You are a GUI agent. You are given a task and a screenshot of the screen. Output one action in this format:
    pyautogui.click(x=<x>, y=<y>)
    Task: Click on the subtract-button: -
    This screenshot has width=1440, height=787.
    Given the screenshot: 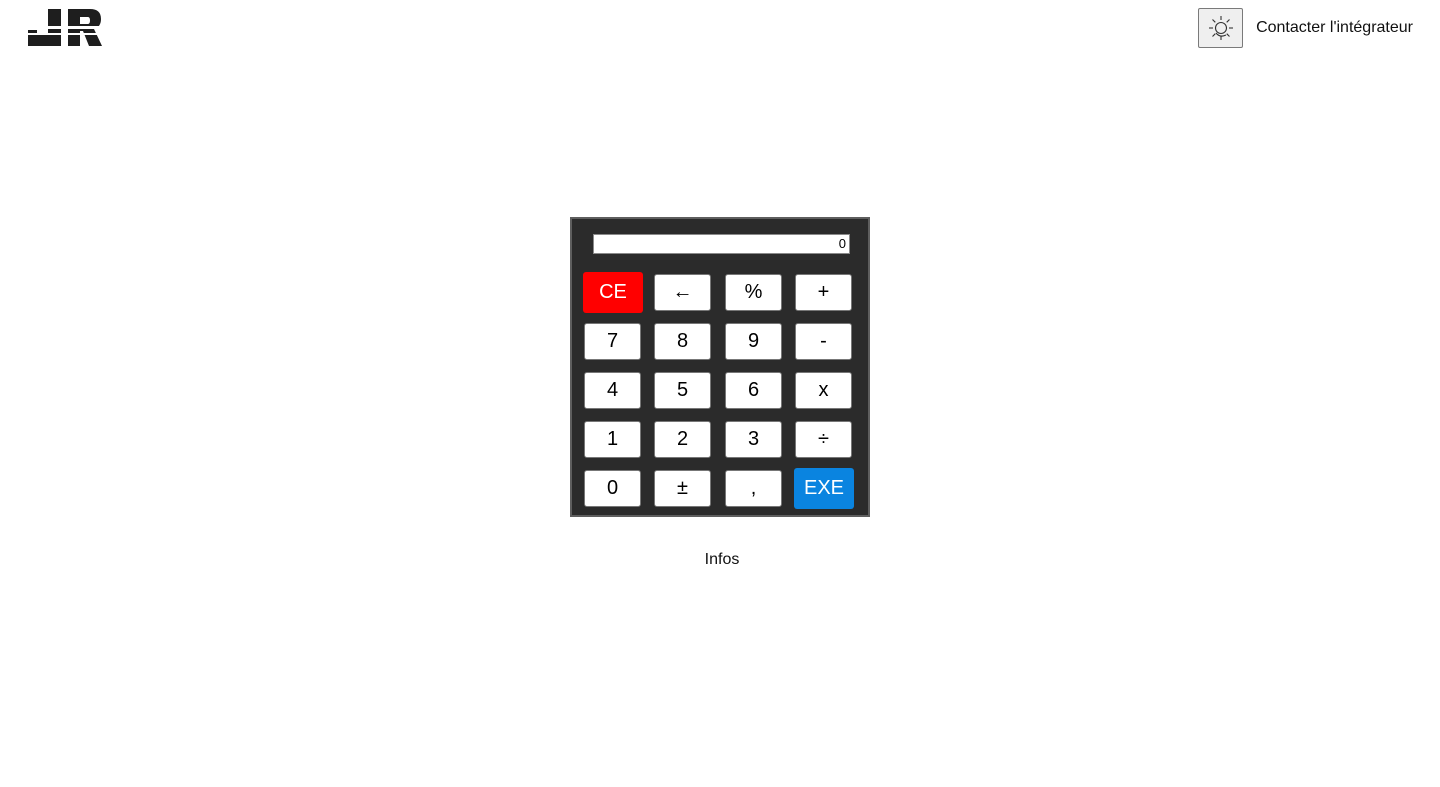 What is the action you would take?
    pyautogui.click(x=823, y=341)
    